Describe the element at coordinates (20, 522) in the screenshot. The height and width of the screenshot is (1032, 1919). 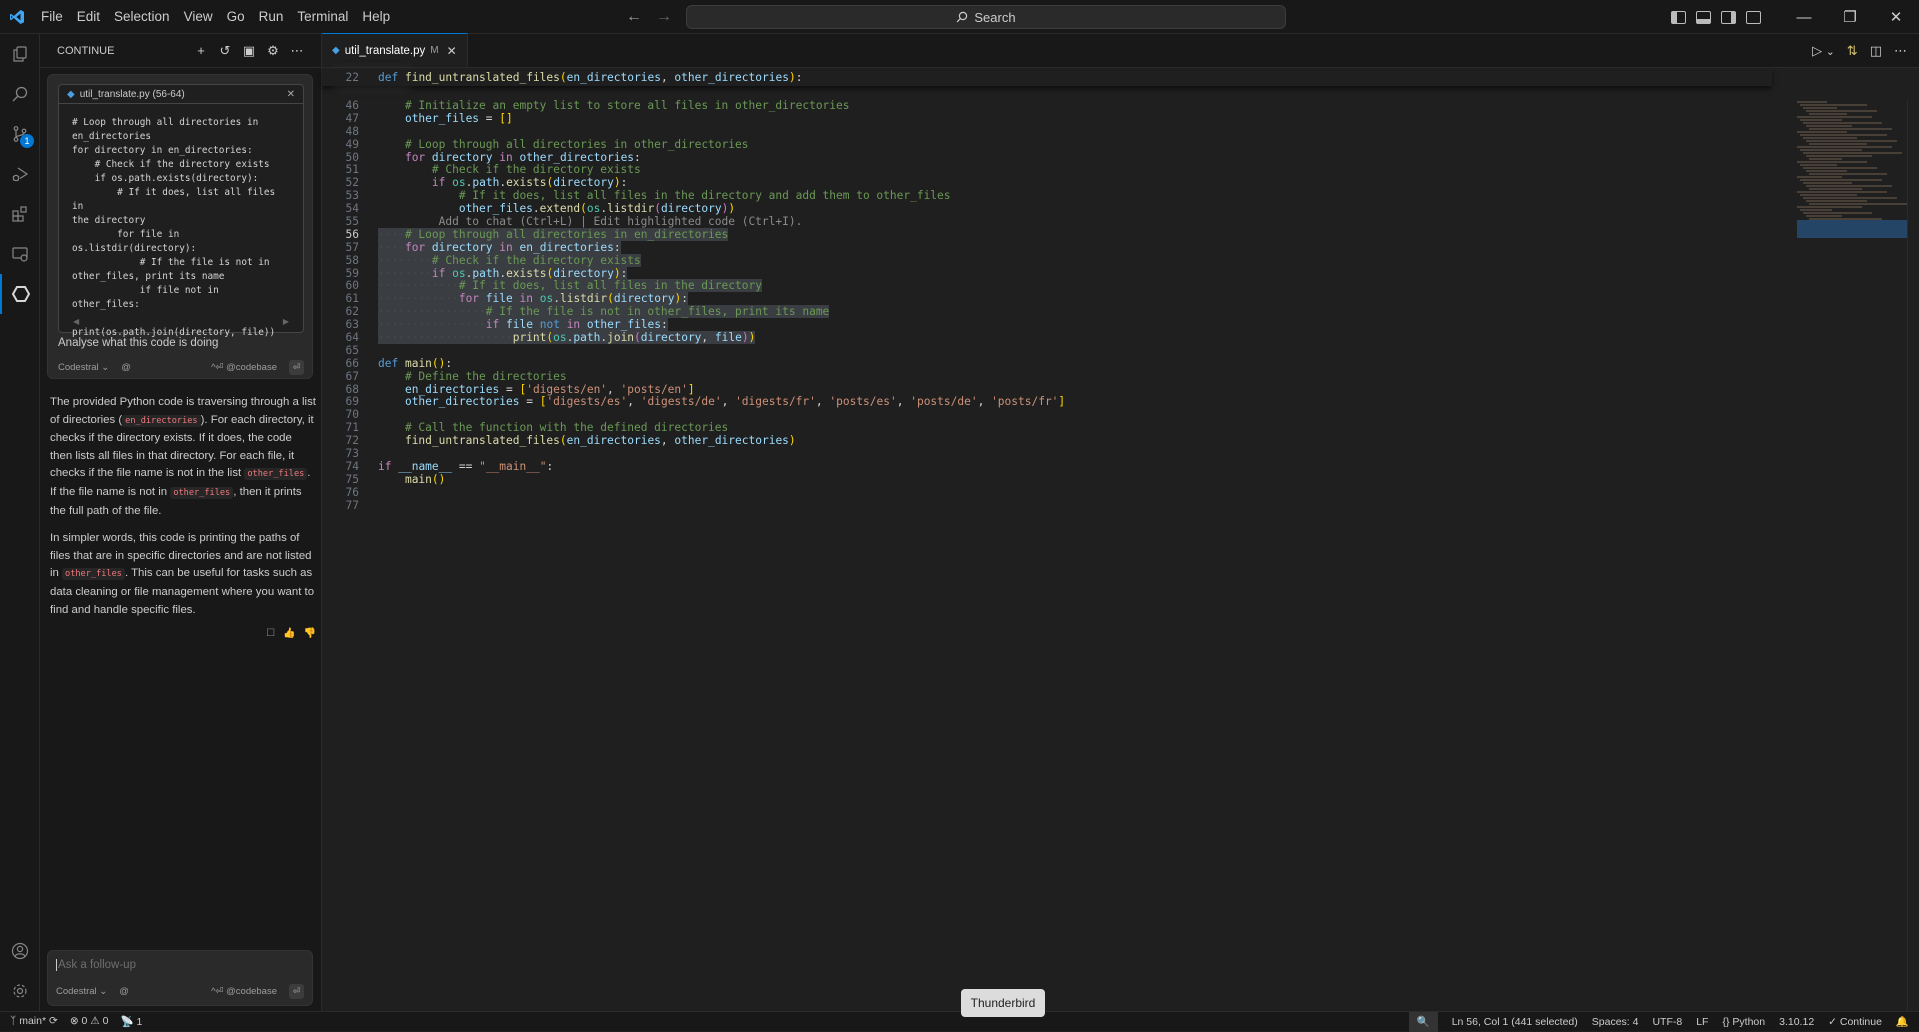
I see `activity-bar: 1` at that location.